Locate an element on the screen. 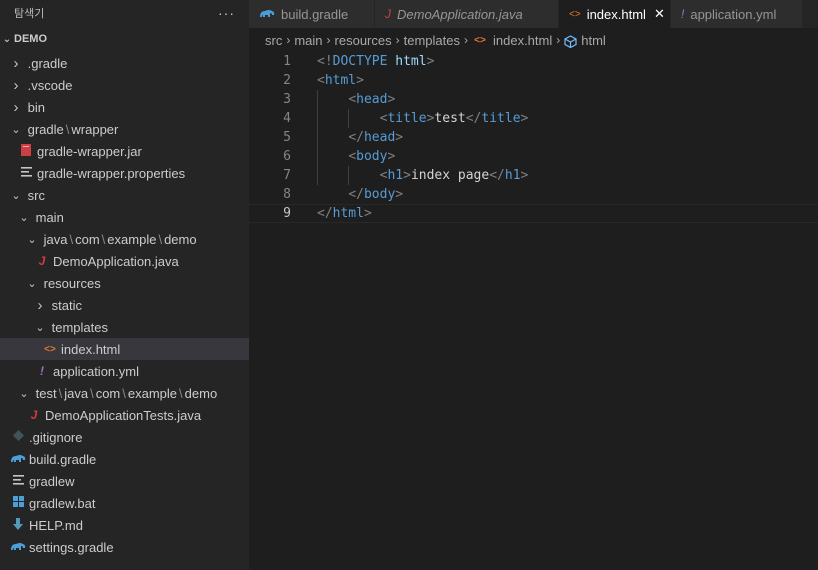 The height and width of the screenshot is (570, 818). tree-item-label: .vscode is located at coordinates (50, 85).